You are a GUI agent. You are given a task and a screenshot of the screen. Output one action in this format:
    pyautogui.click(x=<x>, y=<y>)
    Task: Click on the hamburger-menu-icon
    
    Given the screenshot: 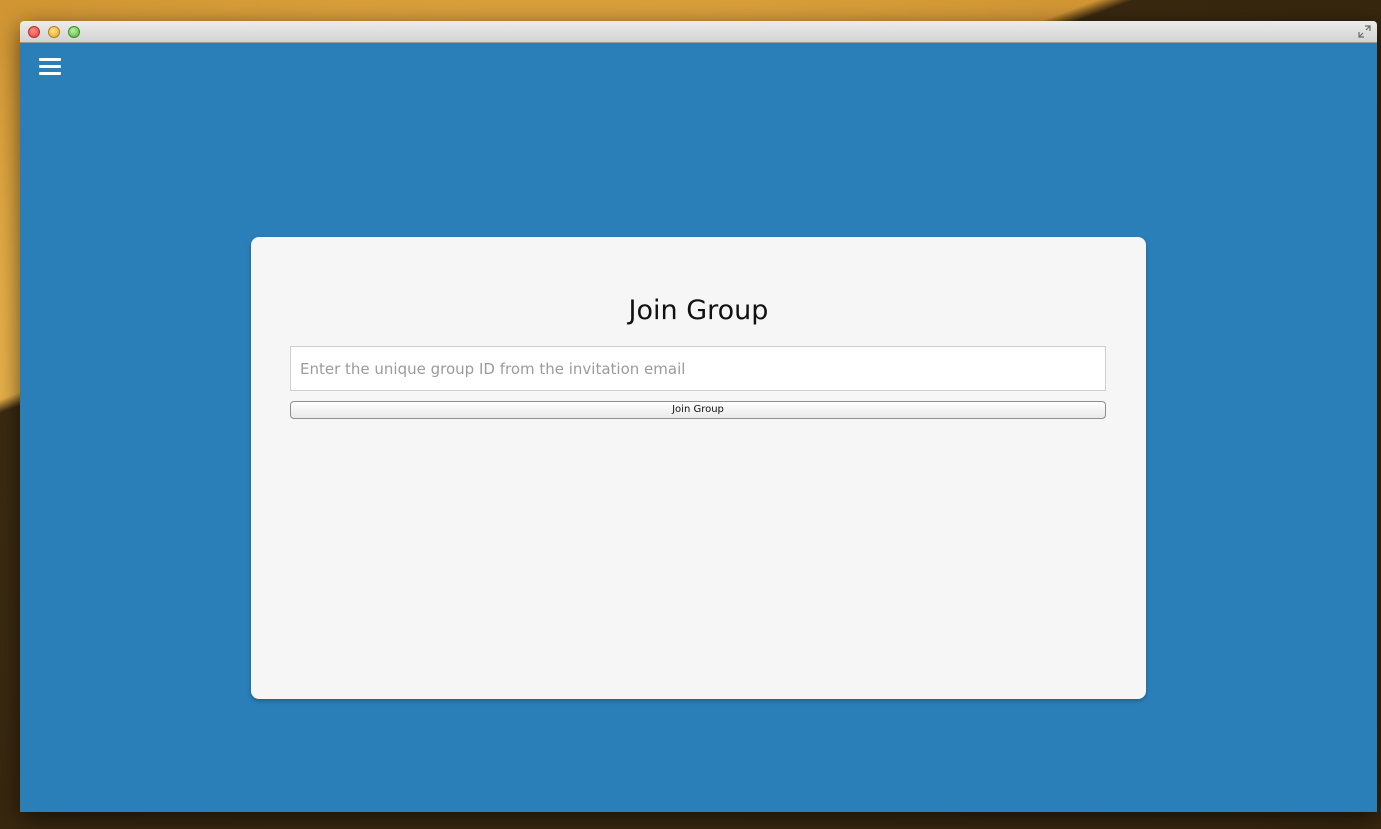 What is the action you would take?
    pyautogui.click(x=50, y=67)
    